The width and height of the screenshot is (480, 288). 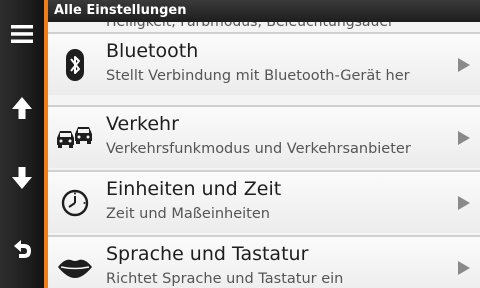 I want to click on back-icon, so click(x=22, y=249).